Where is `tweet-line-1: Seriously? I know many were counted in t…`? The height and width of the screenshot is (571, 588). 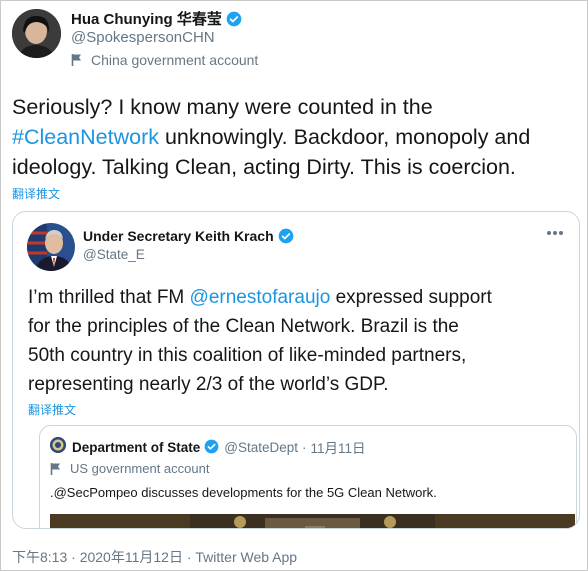 tweet-line-1: Seriously? I know many were counted in t… is located at coordinates (222, 107).